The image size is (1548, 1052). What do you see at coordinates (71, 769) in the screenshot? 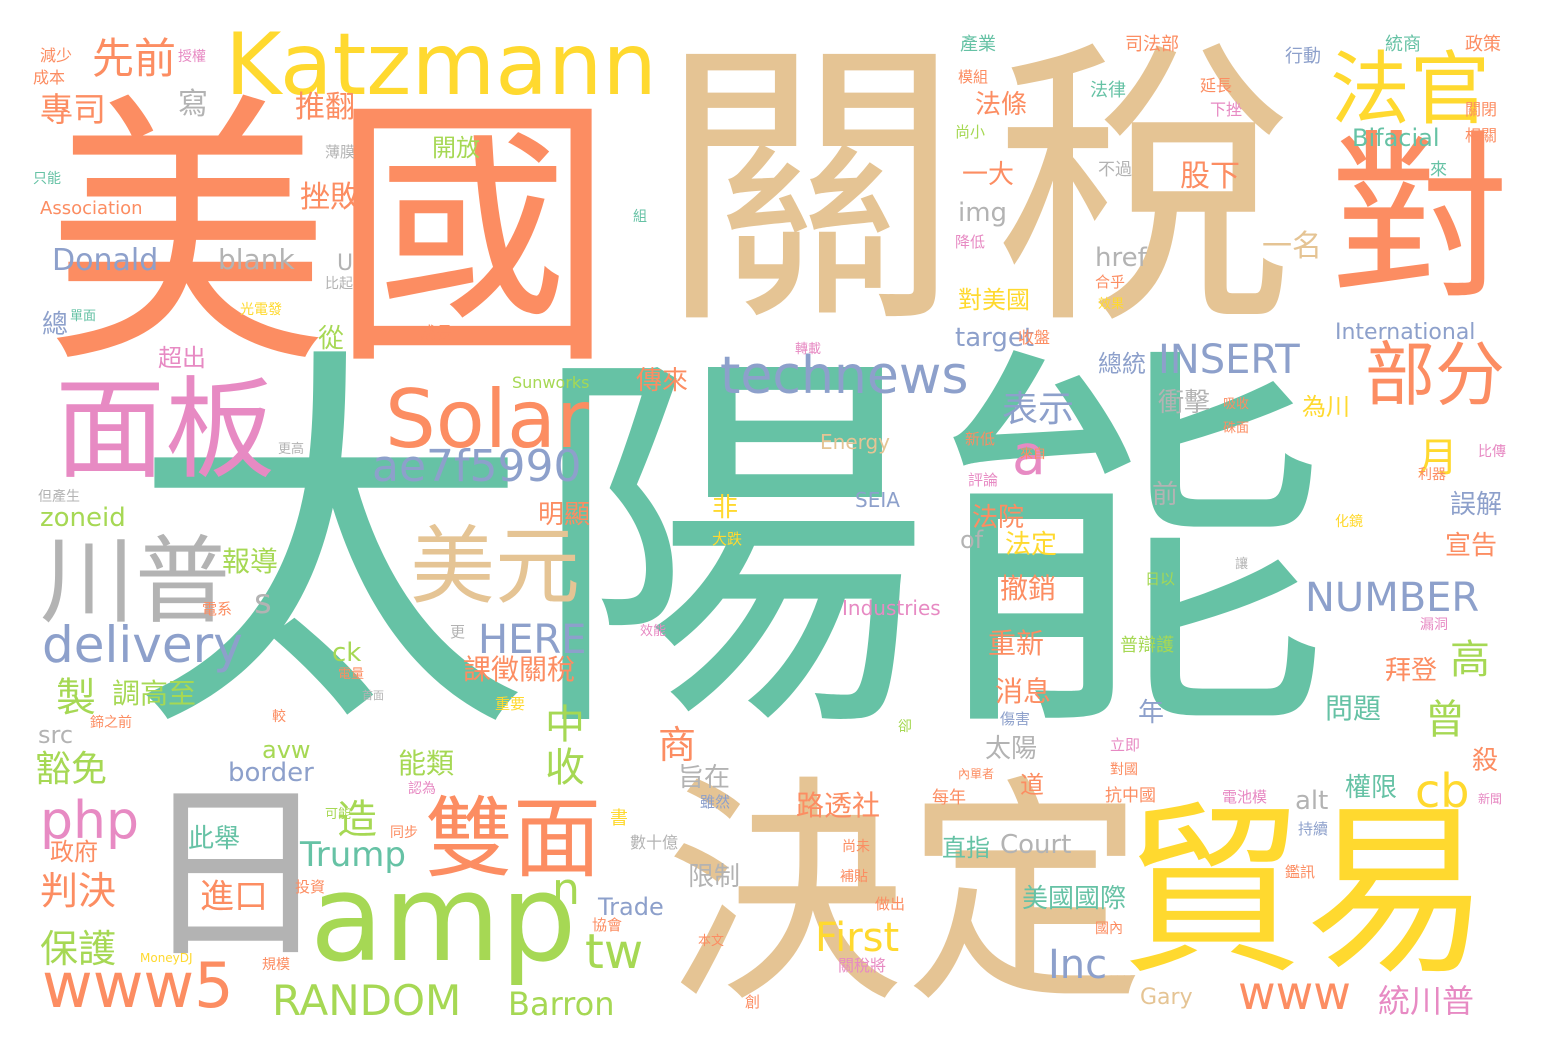
I see `word: 豁免` at bounding box center [71, 769].